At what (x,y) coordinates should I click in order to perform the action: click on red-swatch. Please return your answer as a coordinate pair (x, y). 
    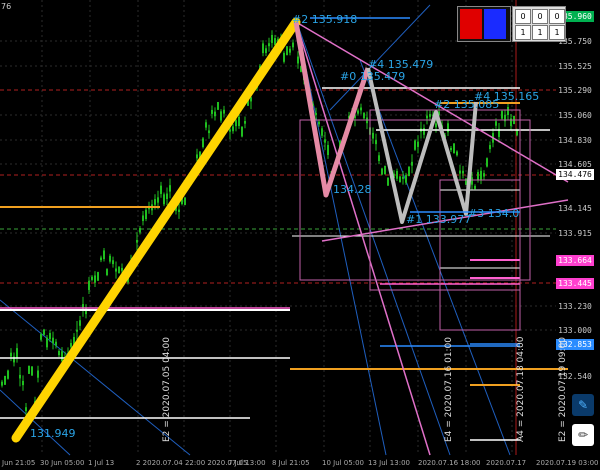
    Looking at the image, I should click on (471, 24).